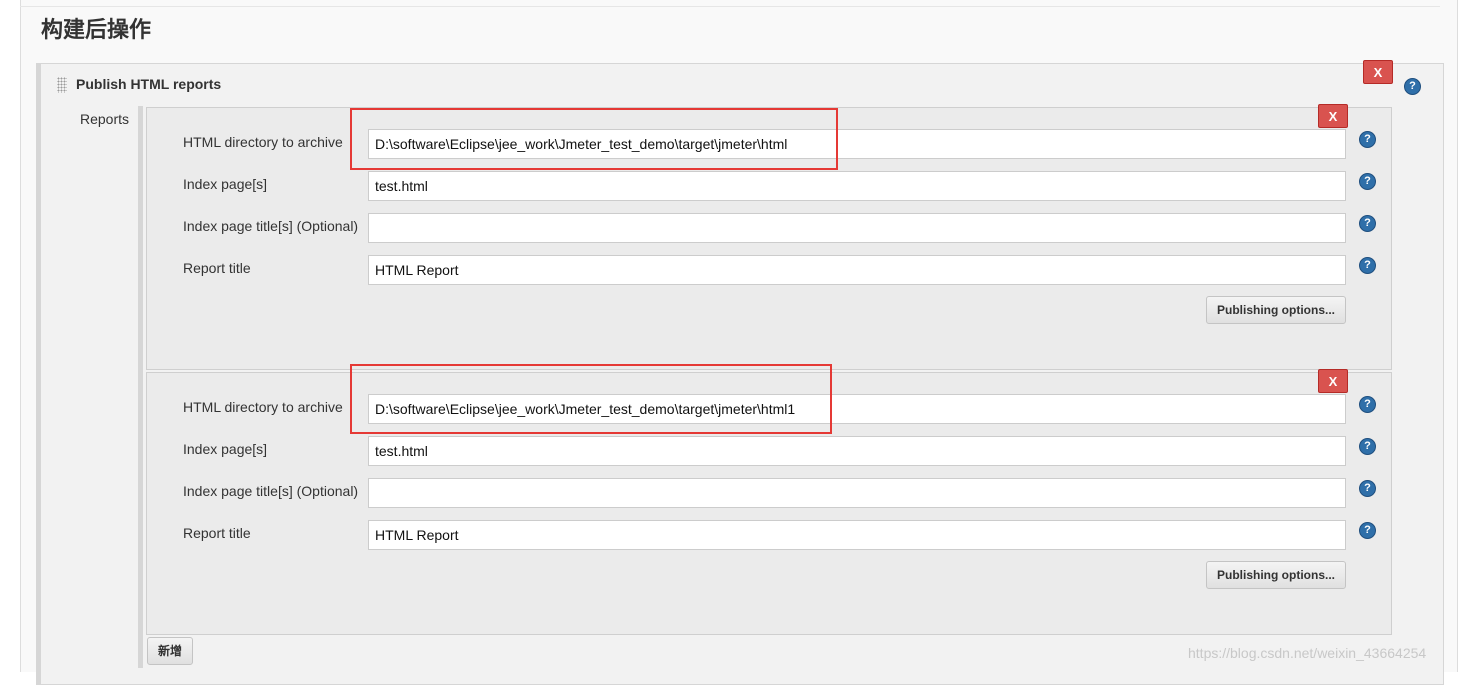  I want to click on reports-rail, so click(140, 387).